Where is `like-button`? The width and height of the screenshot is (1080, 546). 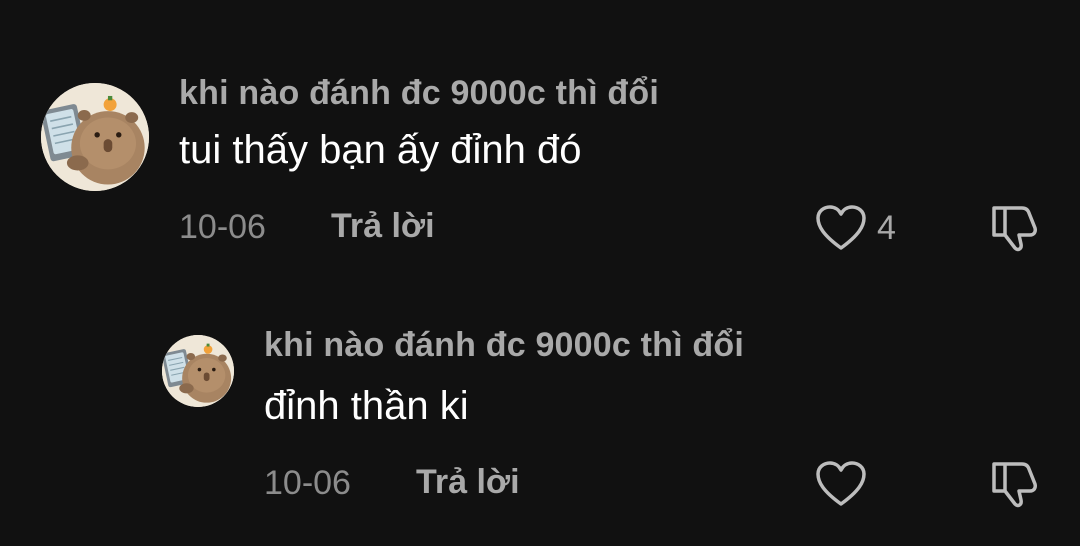
like-button is located at coordinates (846, 484).